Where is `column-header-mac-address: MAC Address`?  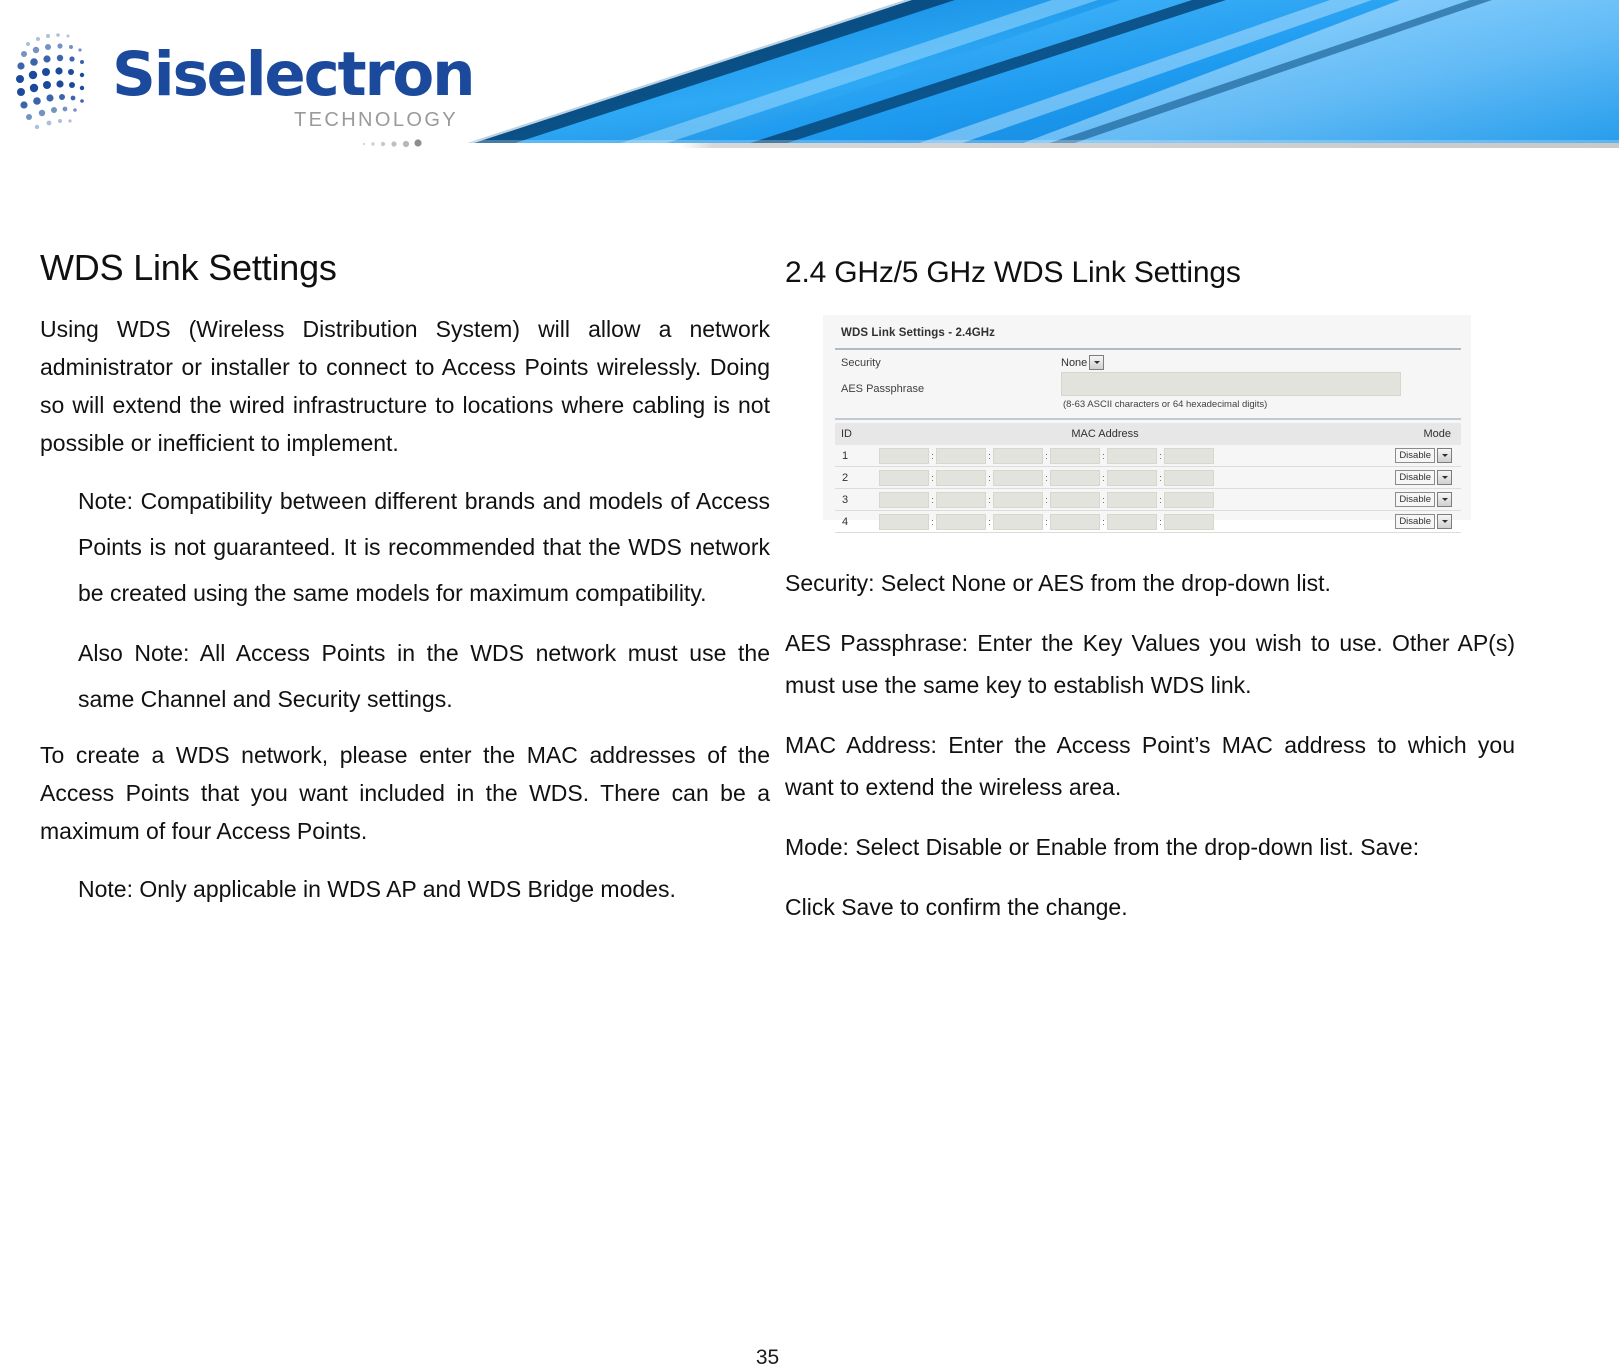
column-header-mac-address: MAC Address is located at coordinates (1105, 434).